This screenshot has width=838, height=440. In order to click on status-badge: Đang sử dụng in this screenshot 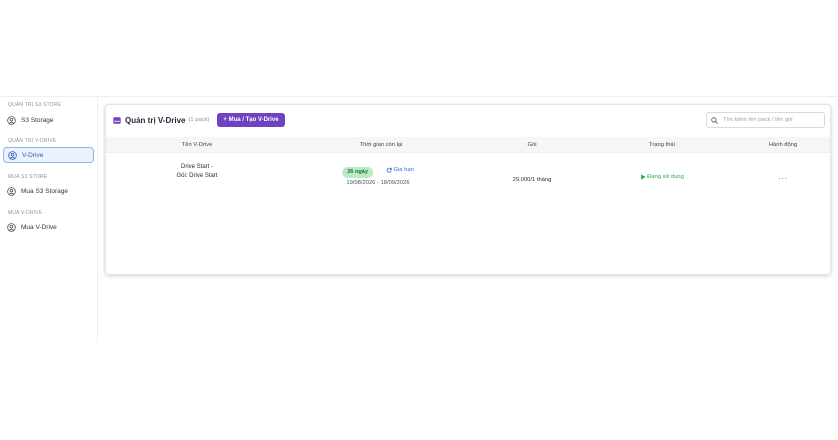, I will do `click(662, 177)`.